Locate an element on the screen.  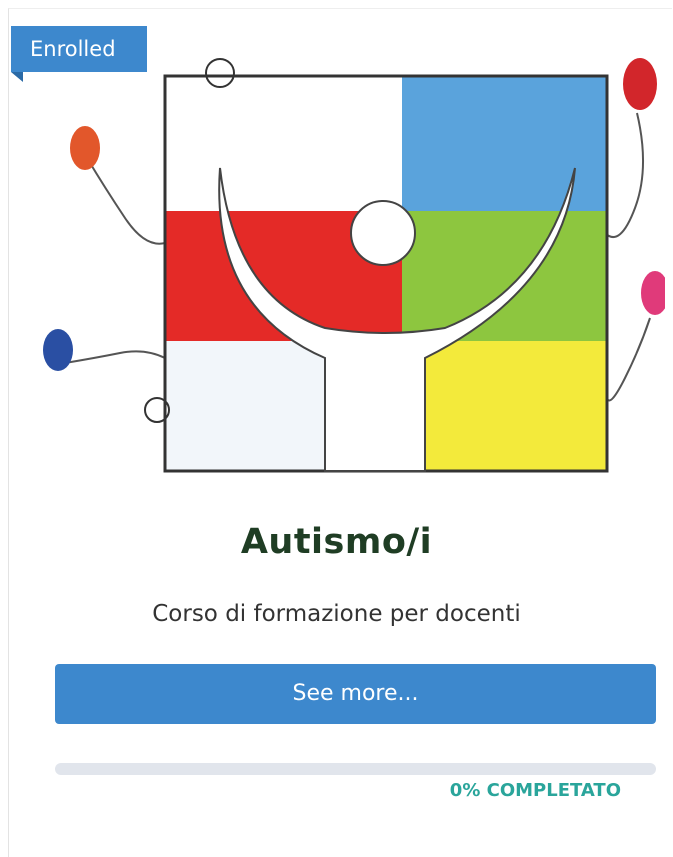
balloon-orange is located at coordinates (85, 148).